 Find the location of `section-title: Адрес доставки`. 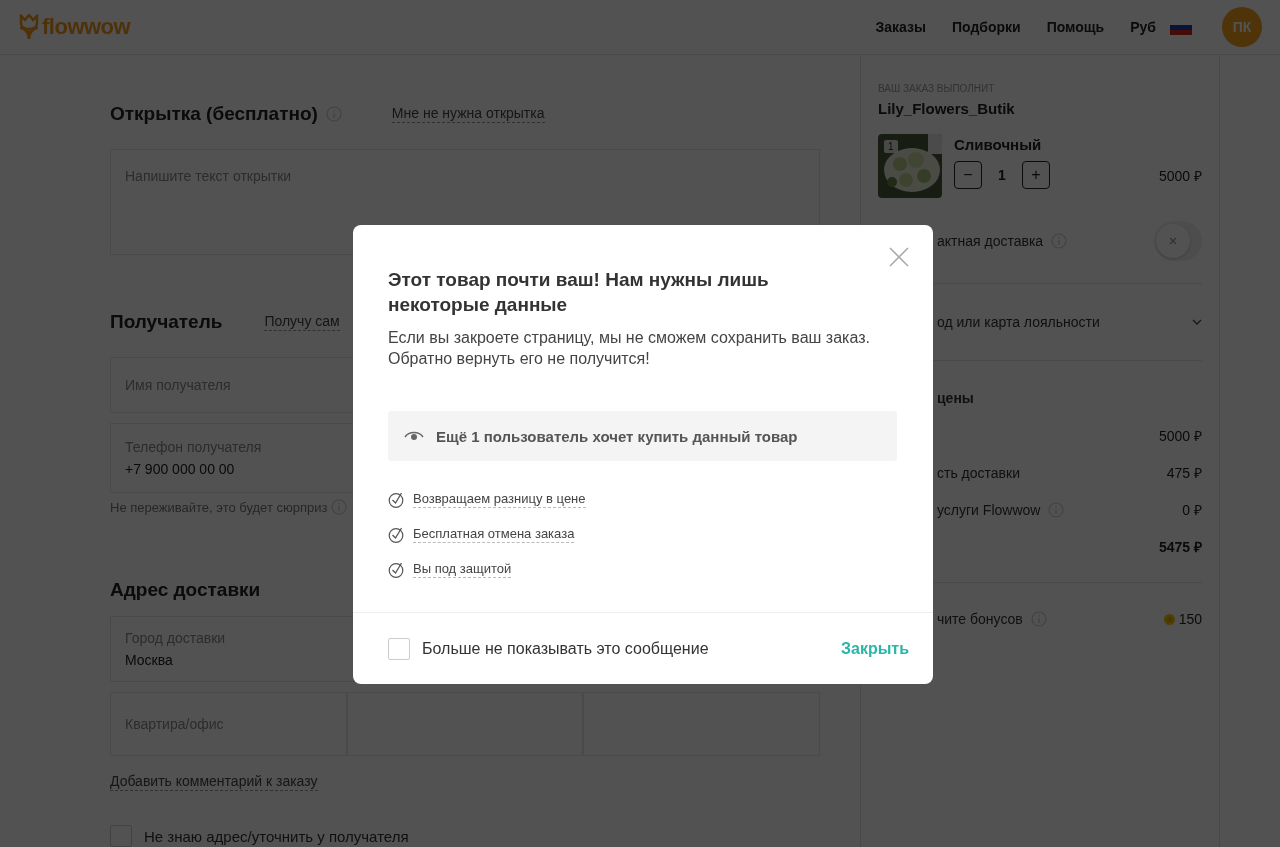

section-title: Адрес доставки is located at coordinates (185, 590).